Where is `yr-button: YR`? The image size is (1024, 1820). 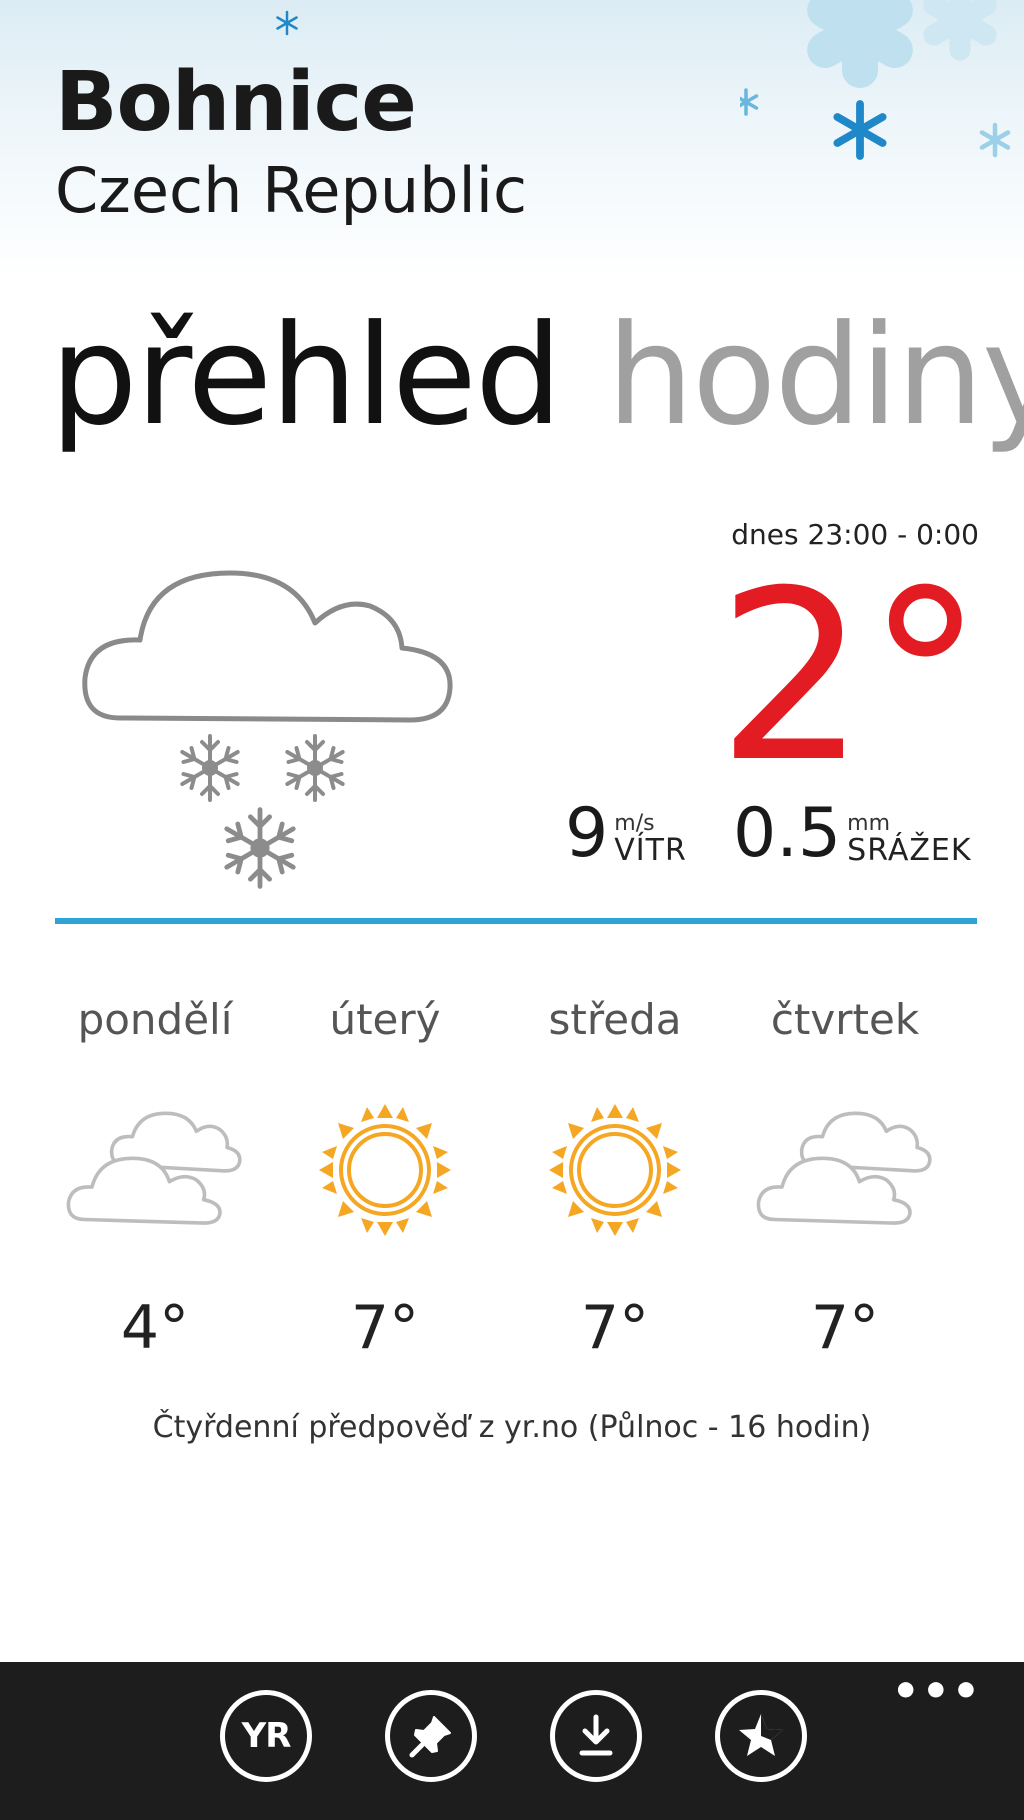 yr-button: YR is located at coordinates (266, 1736).